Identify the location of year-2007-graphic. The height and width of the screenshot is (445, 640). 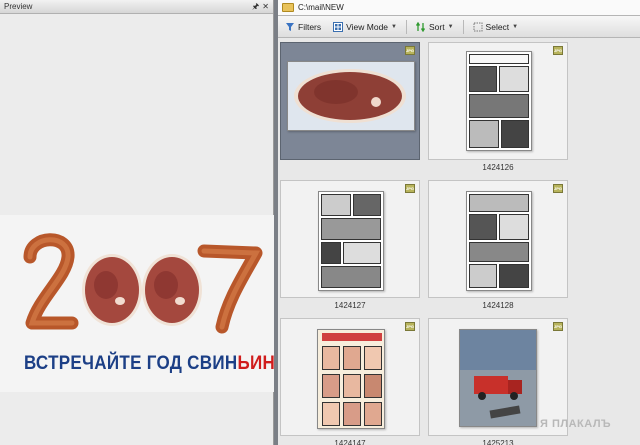
(143, 283).